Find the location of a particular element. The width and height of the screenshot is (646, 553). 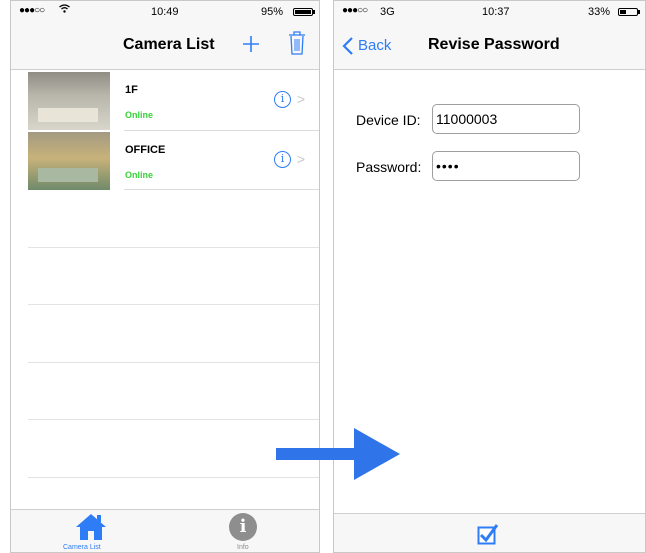

plus-icon is located at coordinates (251, 44).